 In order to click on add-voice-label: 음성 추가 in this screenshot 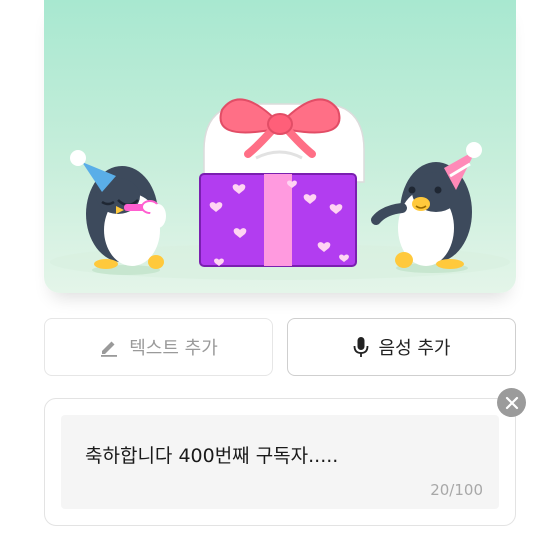, I will do `click(414, 348)`.